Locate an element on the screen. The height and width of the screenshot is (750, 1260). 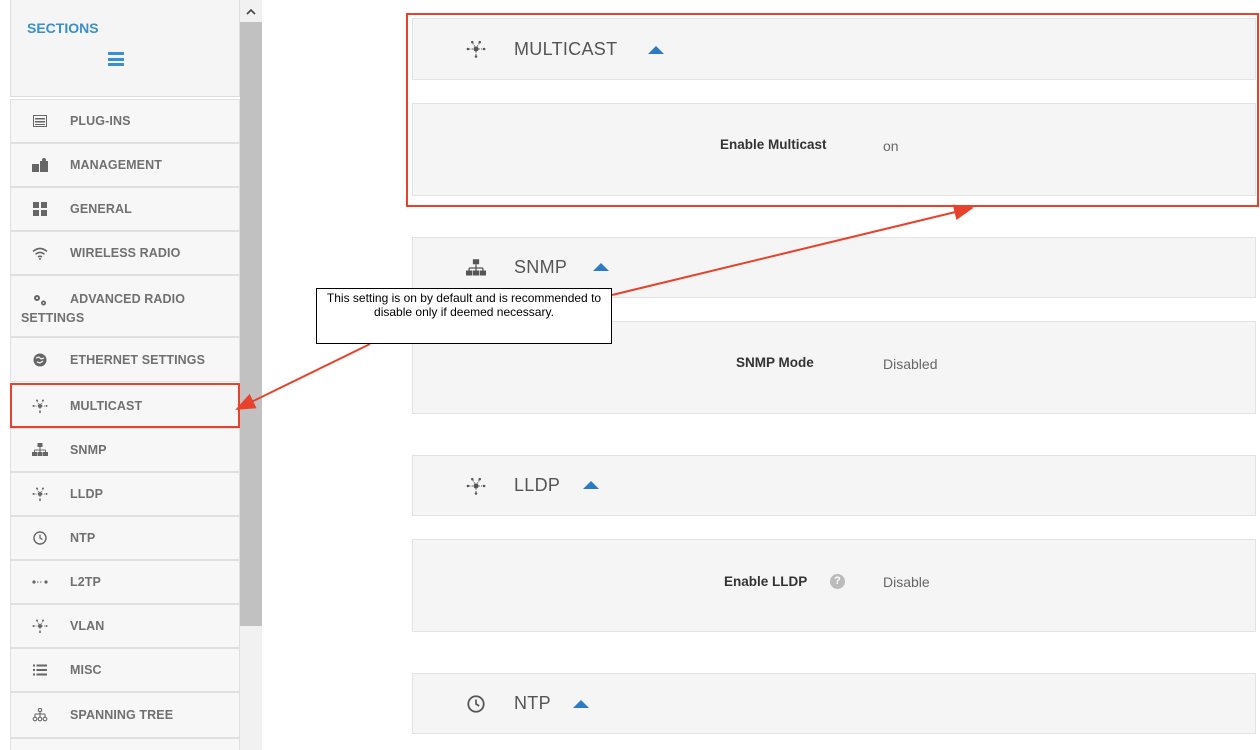
enable-lldp-value: Disable is located at coordinates (906, 582).